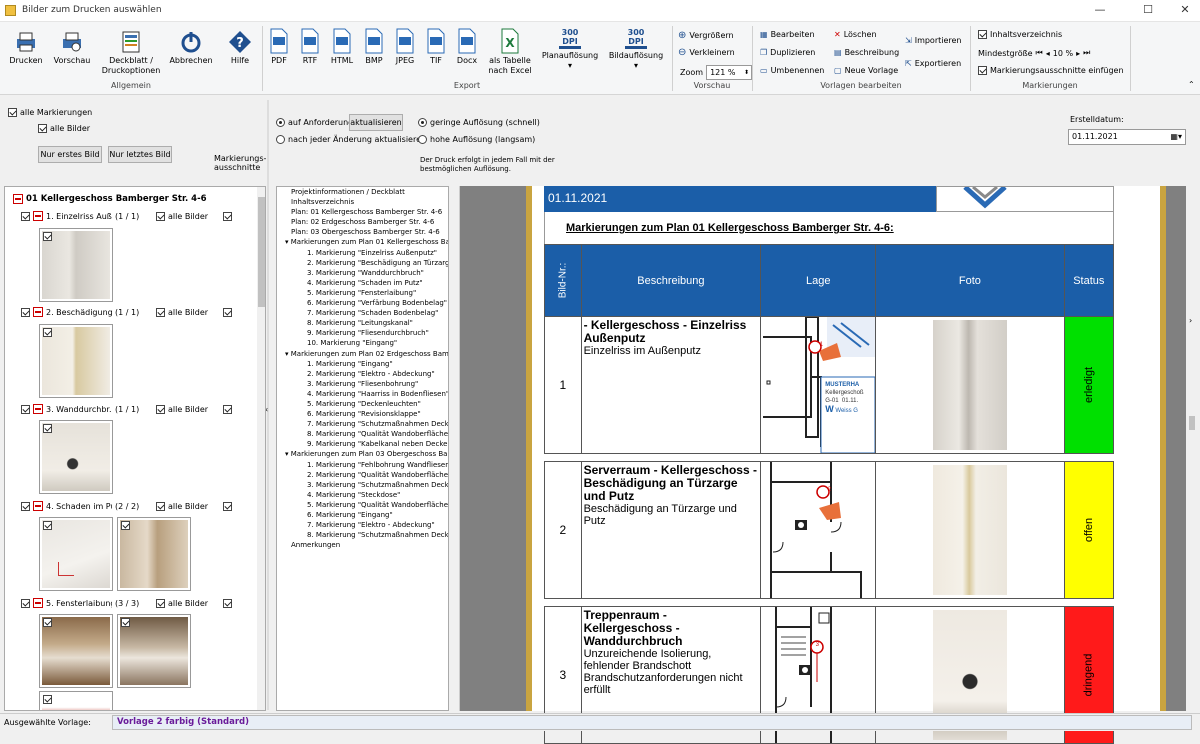 The height and width of the screenshot is (744, 1200). I want to click on umbenennen-button: ▭ Umbenennen, so click(792, 70).